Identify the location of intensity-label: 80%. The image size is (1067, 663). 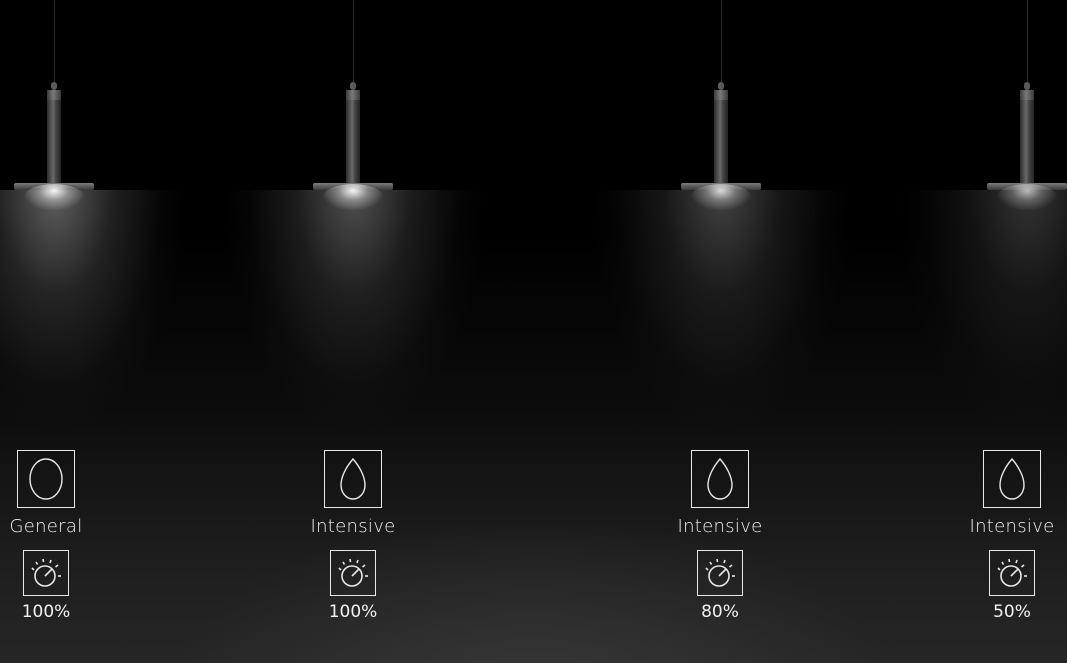
(720, 612).